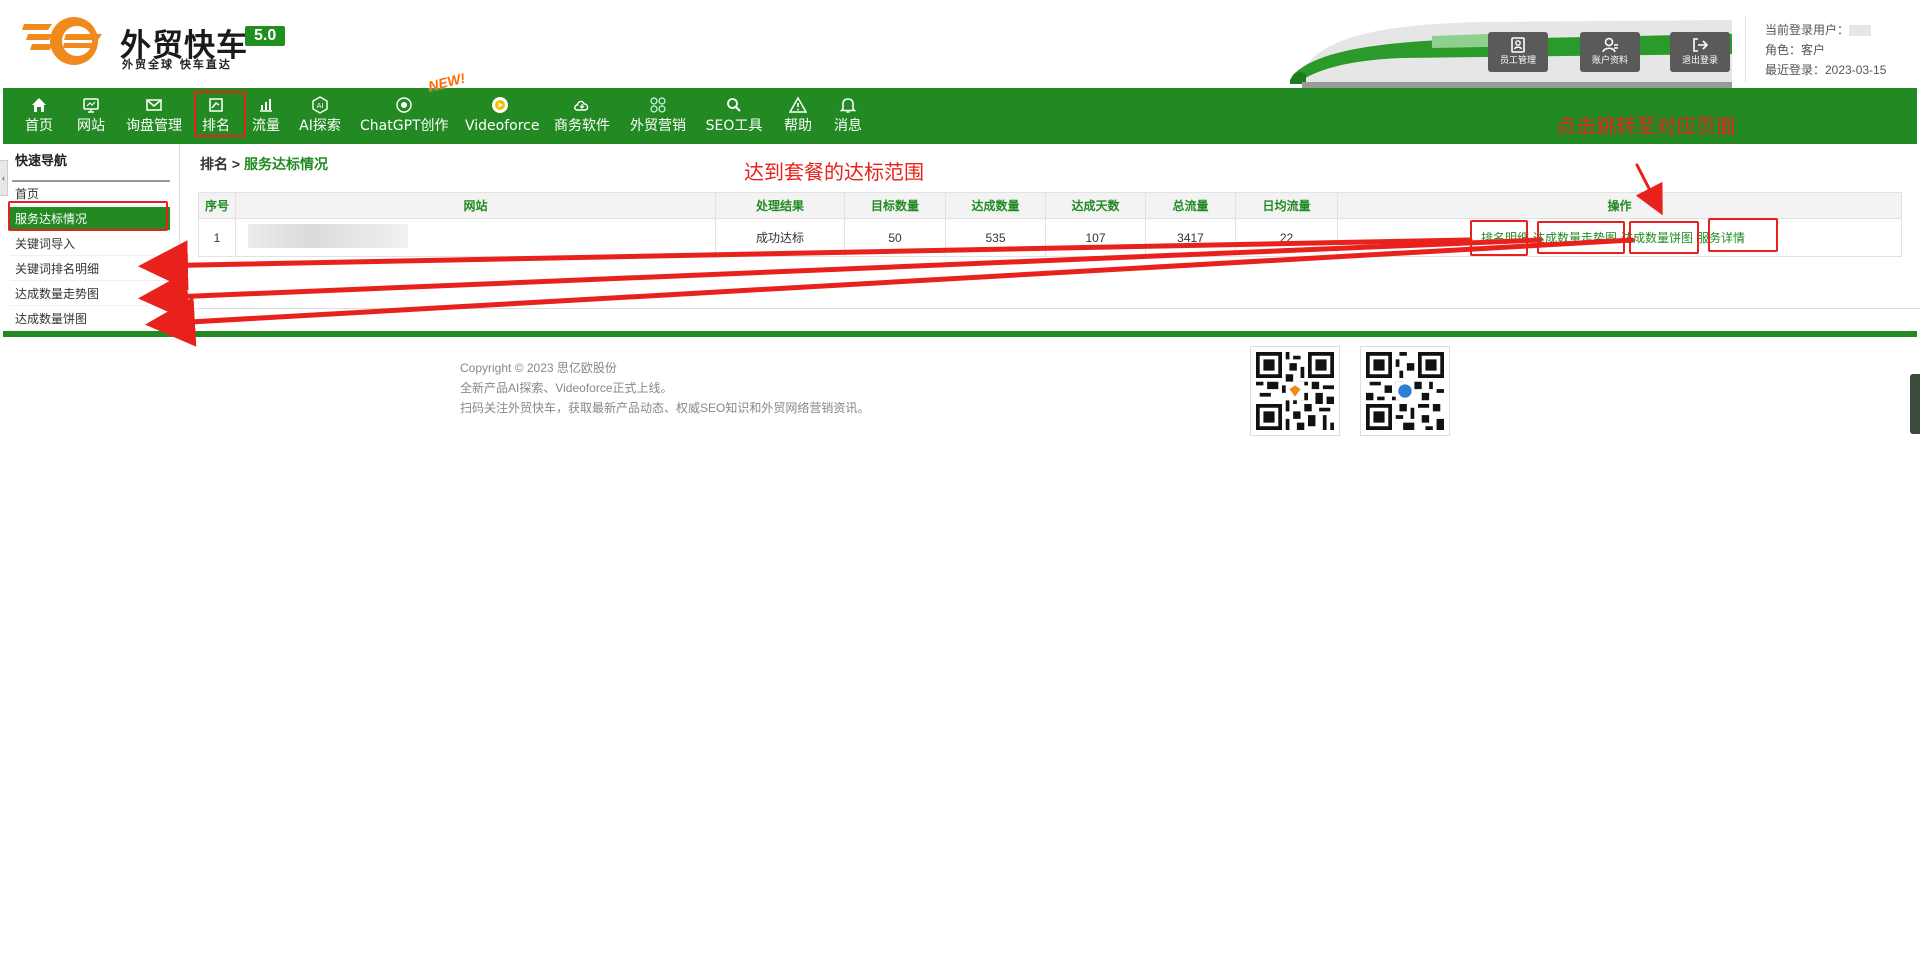 The width and height of the screenshot is (1920, 968). I want to click on column-header: 达成数量, so click(995, 205).